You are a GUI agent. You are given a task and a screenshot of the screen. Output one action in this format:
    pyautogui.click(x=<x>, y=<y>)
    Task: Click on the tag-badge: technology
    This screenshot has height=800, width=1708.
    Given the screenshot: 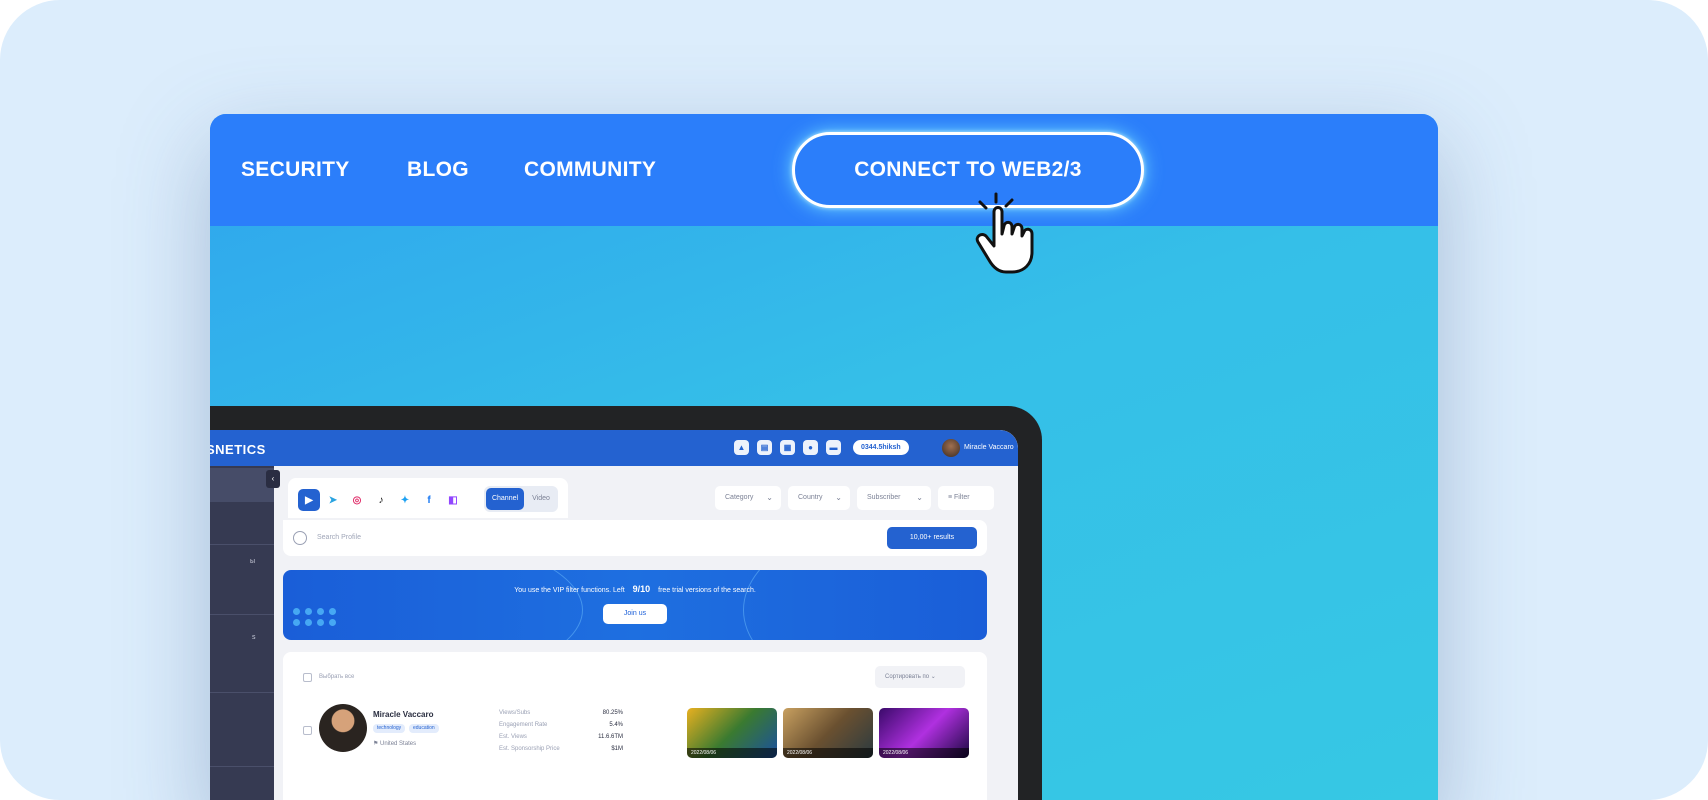 What is the action you would take?
    pyautogui.click(x=389, y=728)
    